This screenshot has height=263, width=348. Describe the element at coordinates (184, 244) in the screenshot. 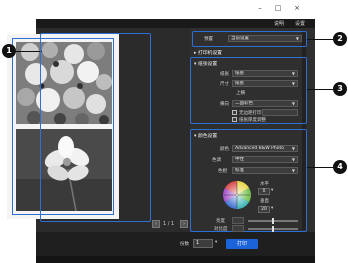

I see `copies-label: 份数` at that location.